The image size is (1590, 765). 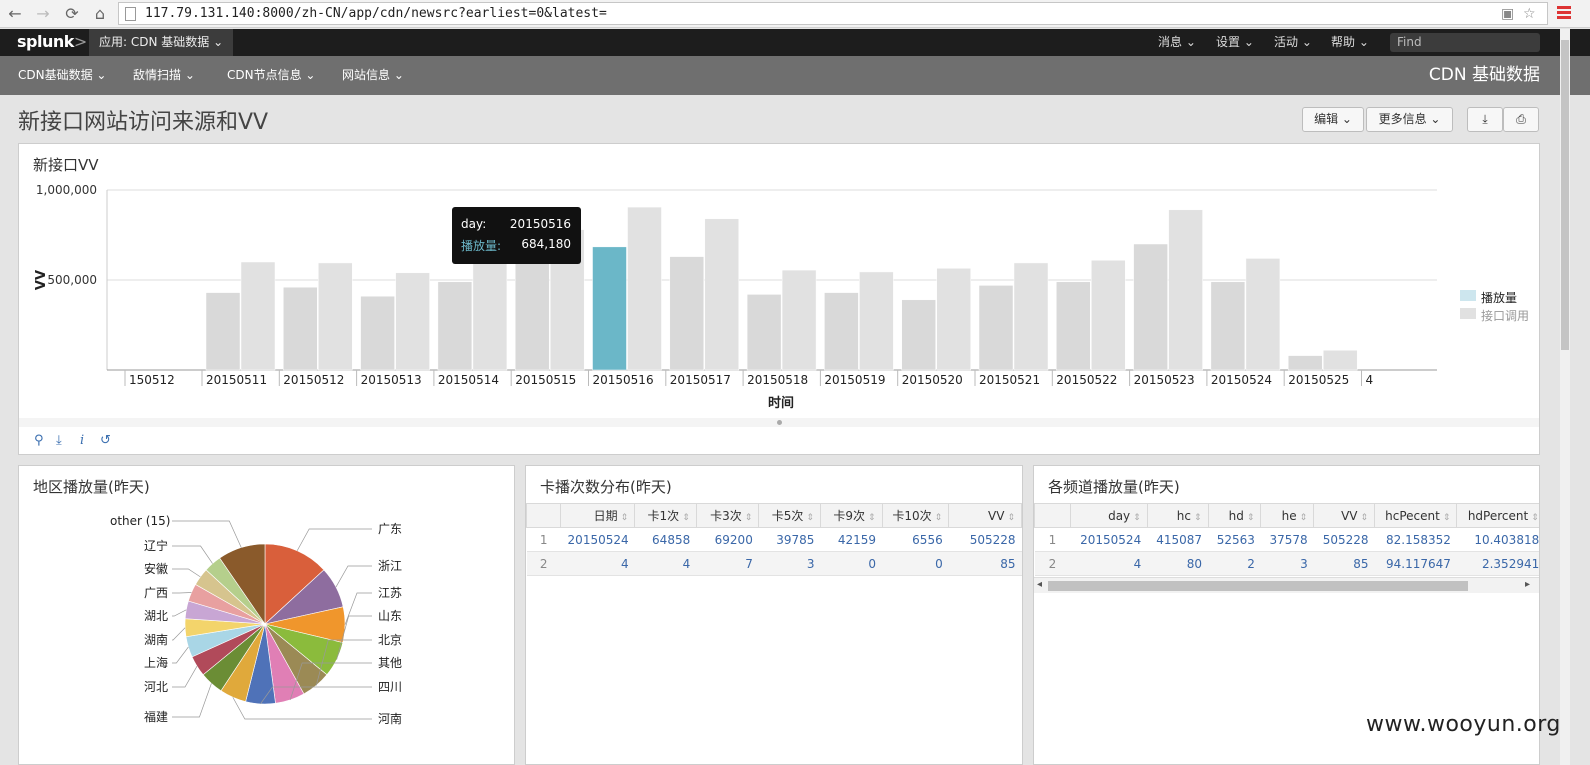 What do you see at coordinates (1415, 563) in the screenshot?
I see `table-cell: 94.117647` at bounding box center [1415, 563].